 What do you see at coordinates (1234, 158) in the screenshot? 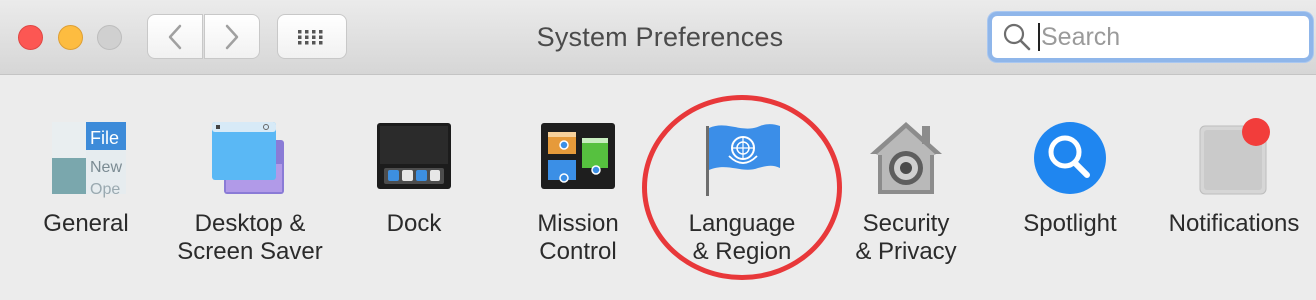
I see `notifications-icon` at bounding box center [1234, 158].